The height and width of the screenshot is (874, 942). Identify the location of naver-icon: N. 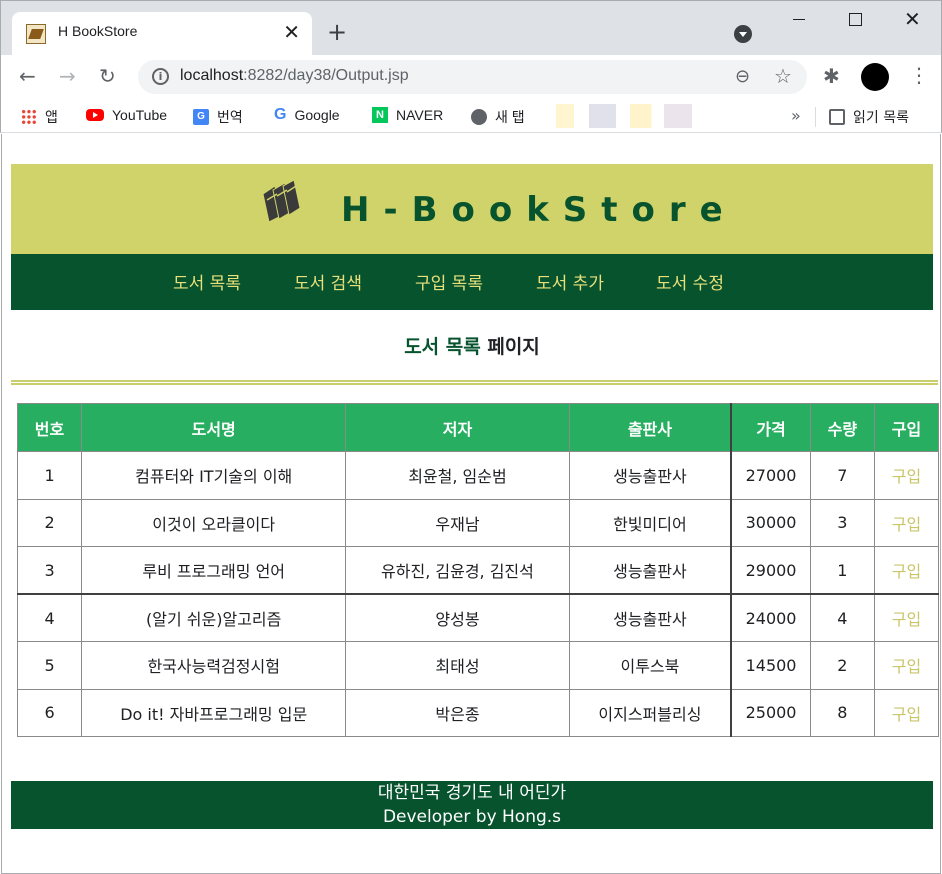
(380, 115).